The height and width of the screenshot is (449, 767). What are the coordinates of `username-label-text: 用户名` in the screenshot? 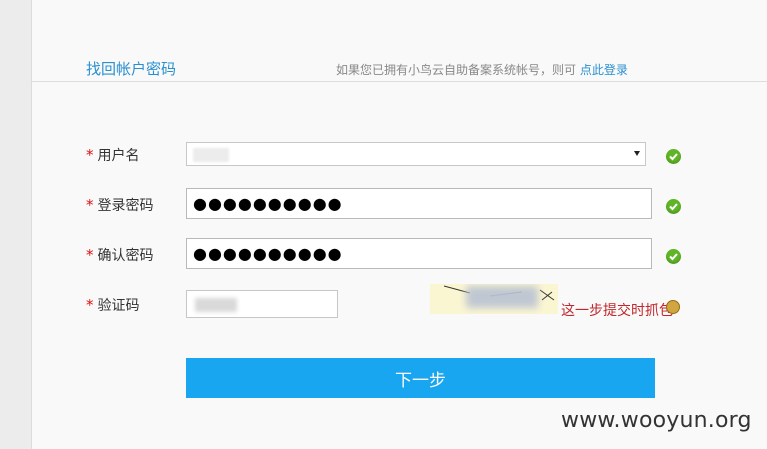 It's located at (118, 156).